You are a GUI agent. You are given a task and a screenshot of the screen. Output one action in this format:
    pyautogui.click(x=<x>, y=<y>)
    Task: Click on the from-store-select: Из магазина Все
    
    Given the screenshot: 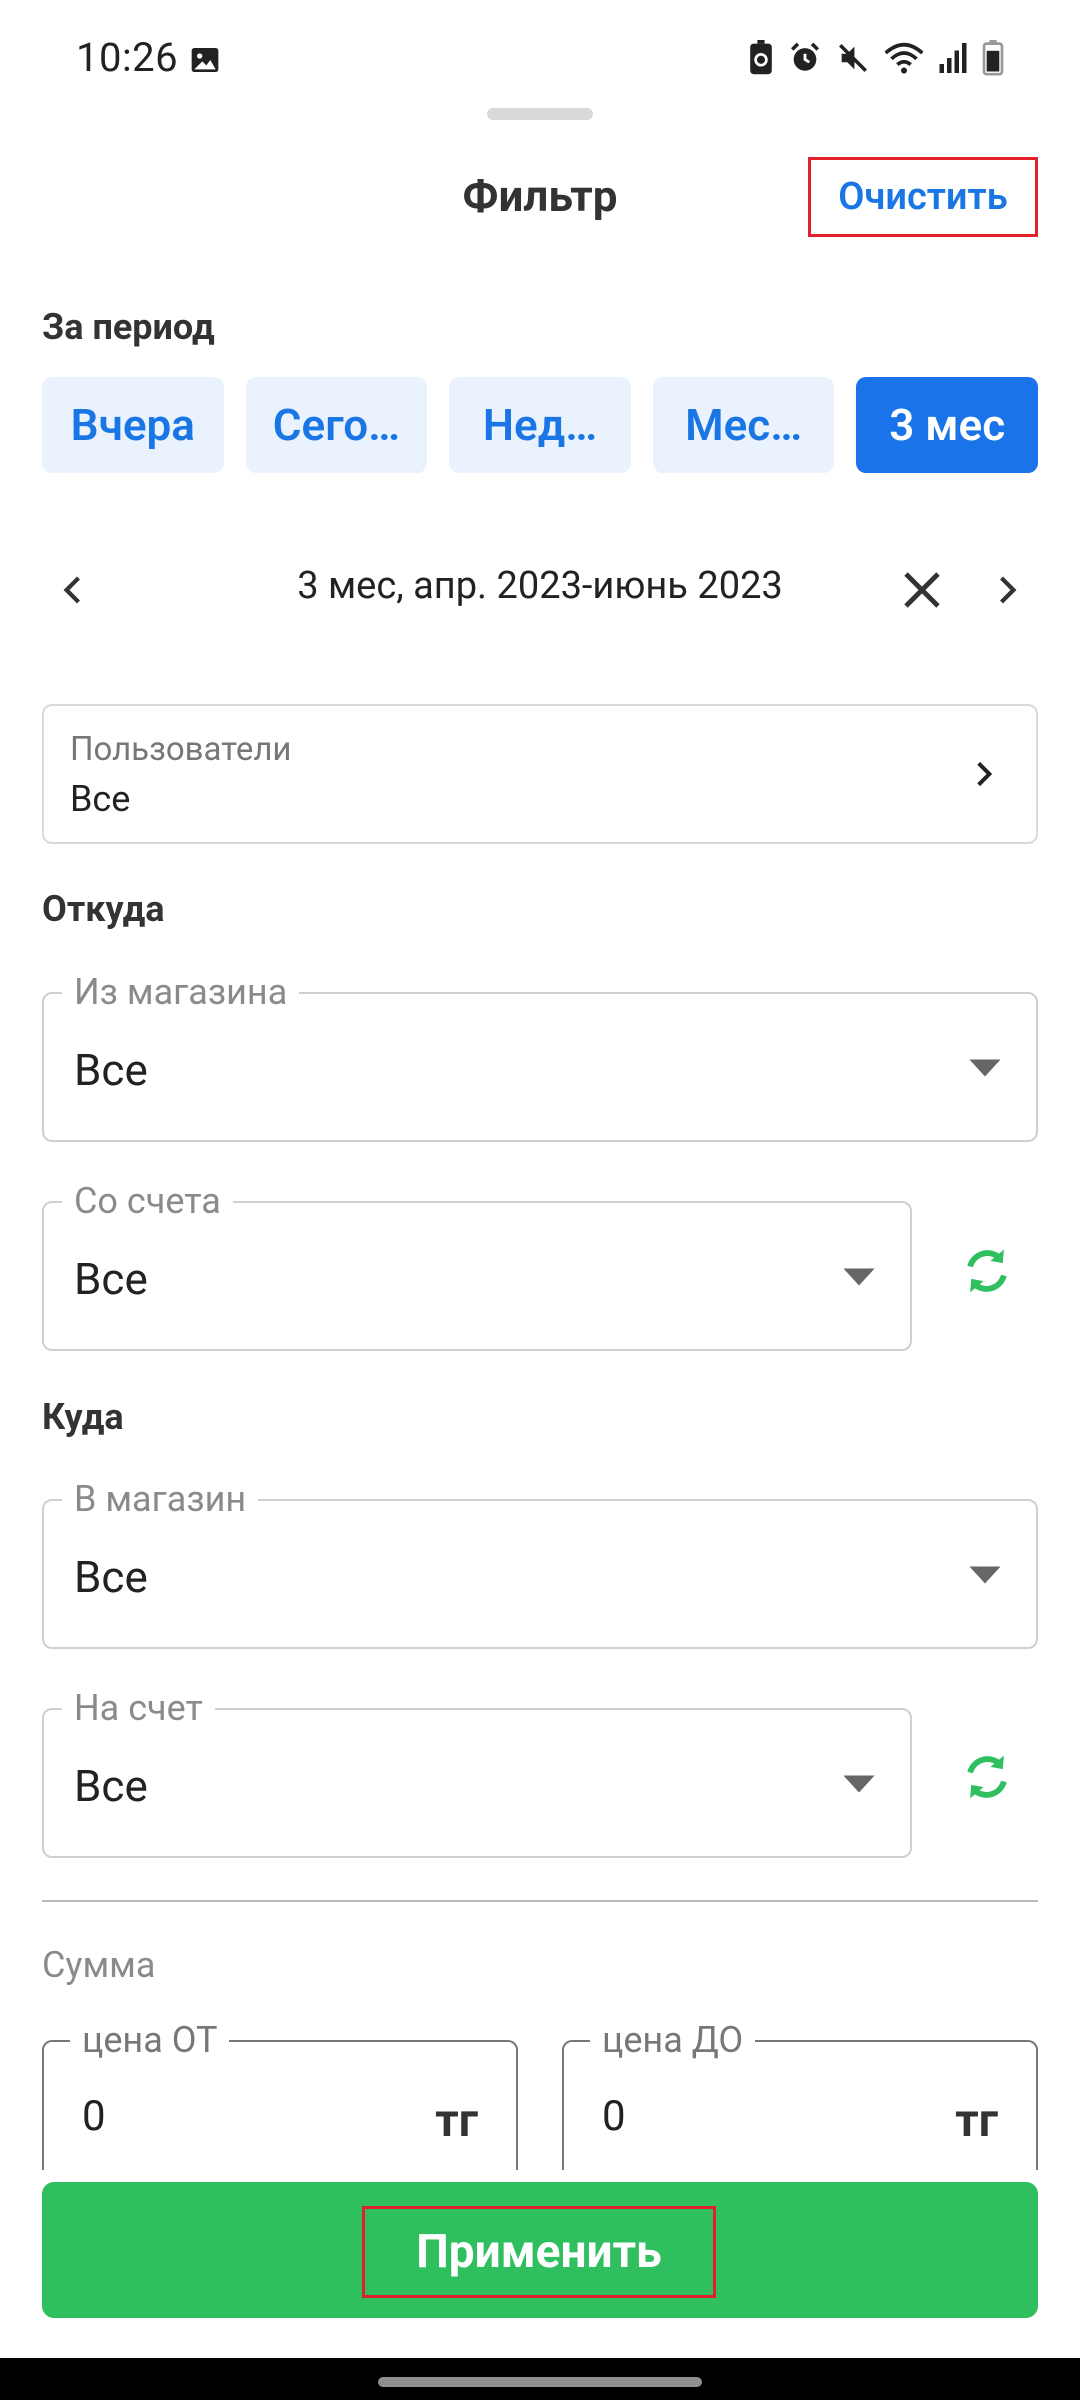 What is the action you would take?
    pyautogui.click(x=540, y=1056)
    